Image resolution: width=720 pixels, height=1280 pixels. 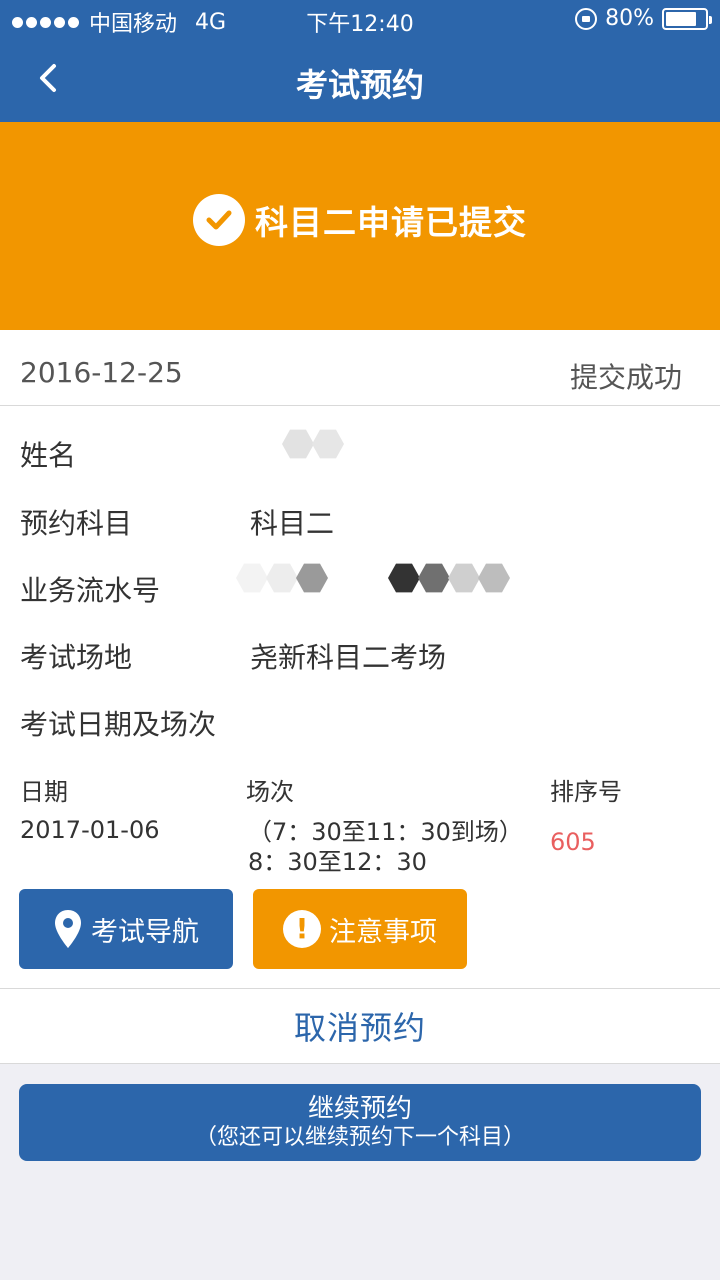 I want to click on banner-message: 科目二申请已提交, so click(x=391, y=222).